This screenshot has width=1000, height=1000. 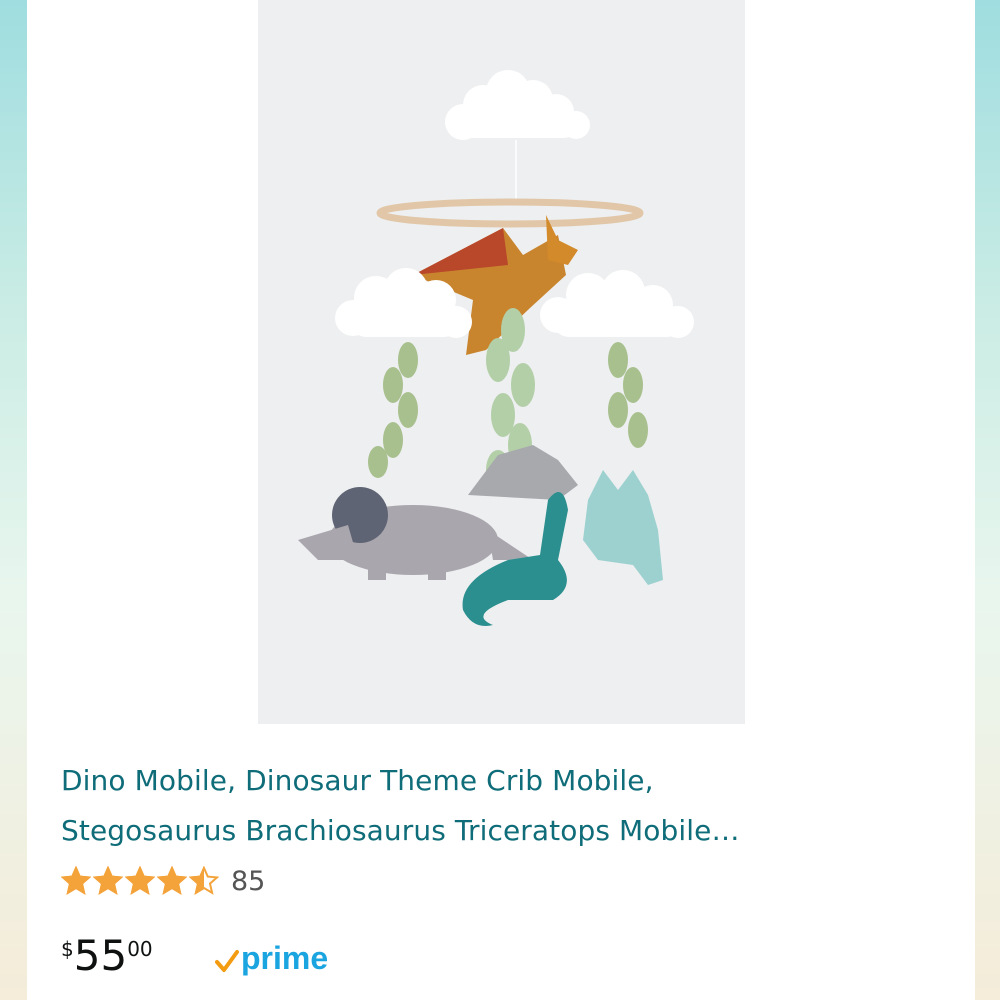 I want to click on rating-count: 85, so click(x=248, y=881).